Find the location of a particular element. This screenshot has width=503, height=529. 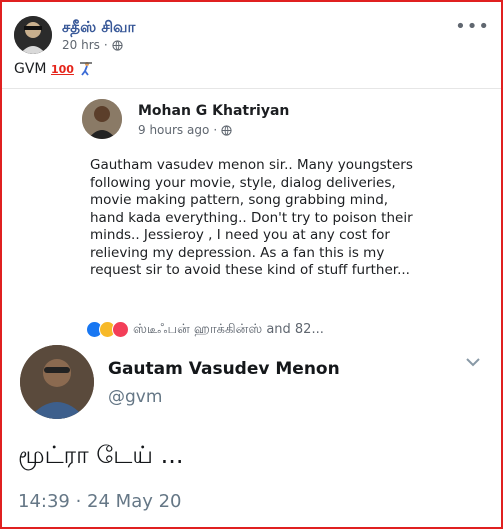

love-reaction-icon is located at coordinates (120, 329).